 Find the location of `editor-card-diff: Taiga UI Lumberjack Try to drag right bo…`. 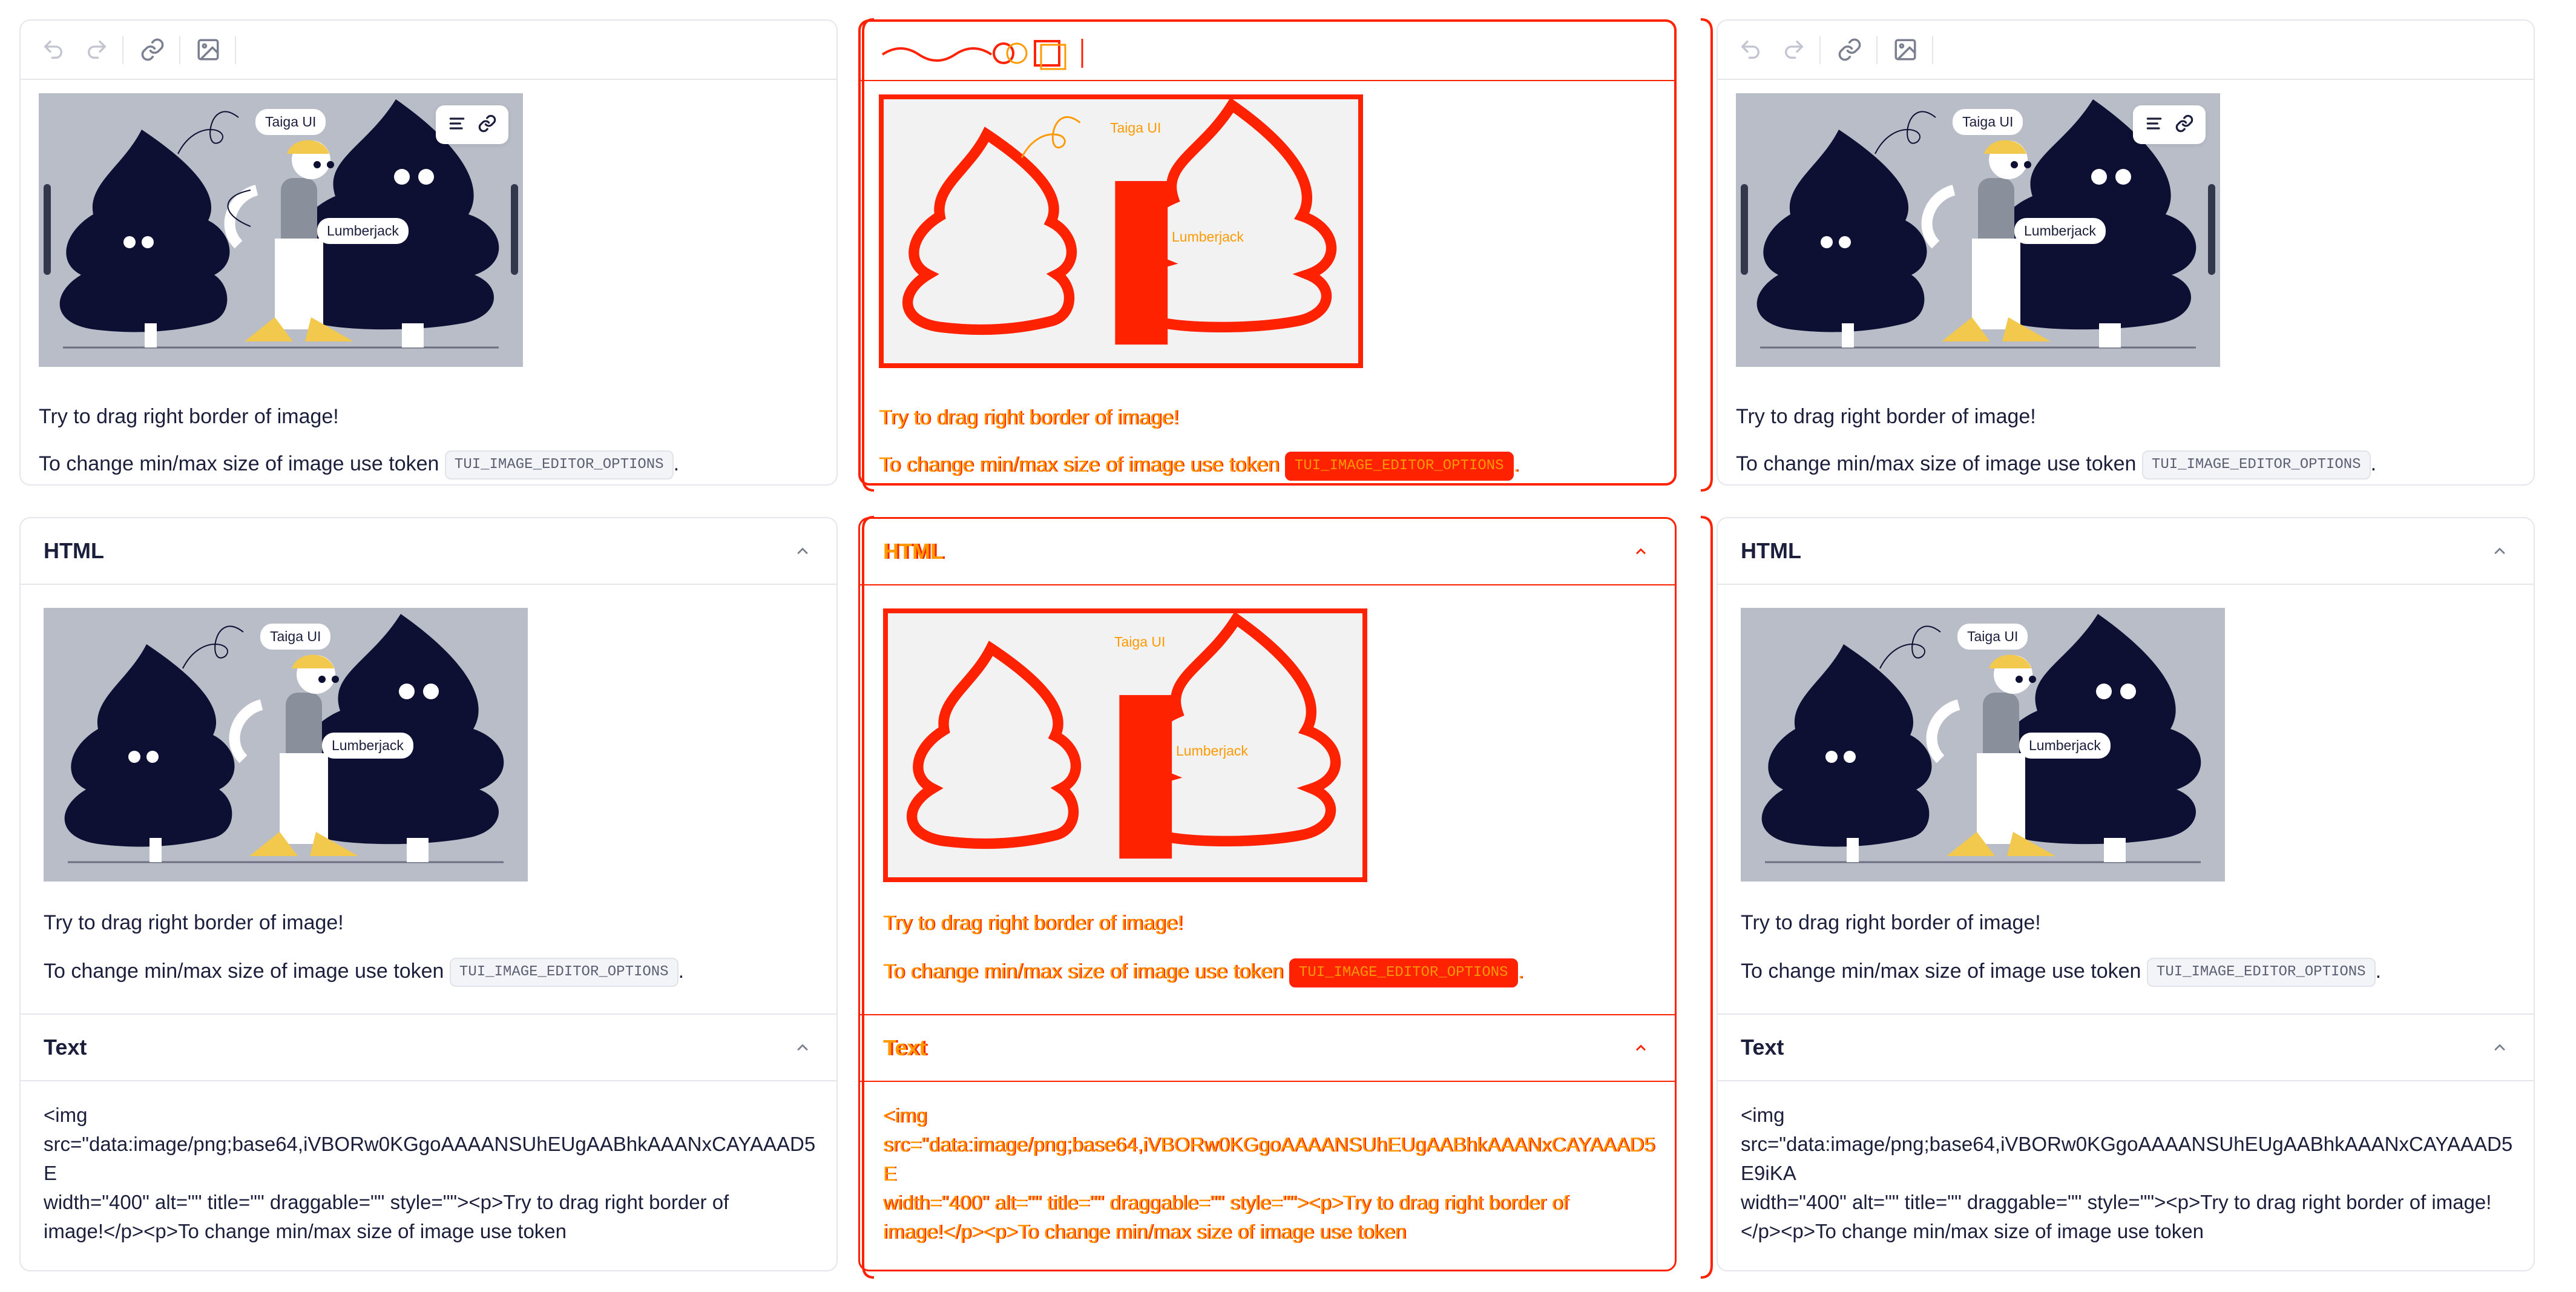

editor-card-diff: Taiga UI Lumberjack Try to drag right bo… is located at coordinates (1267, 252).